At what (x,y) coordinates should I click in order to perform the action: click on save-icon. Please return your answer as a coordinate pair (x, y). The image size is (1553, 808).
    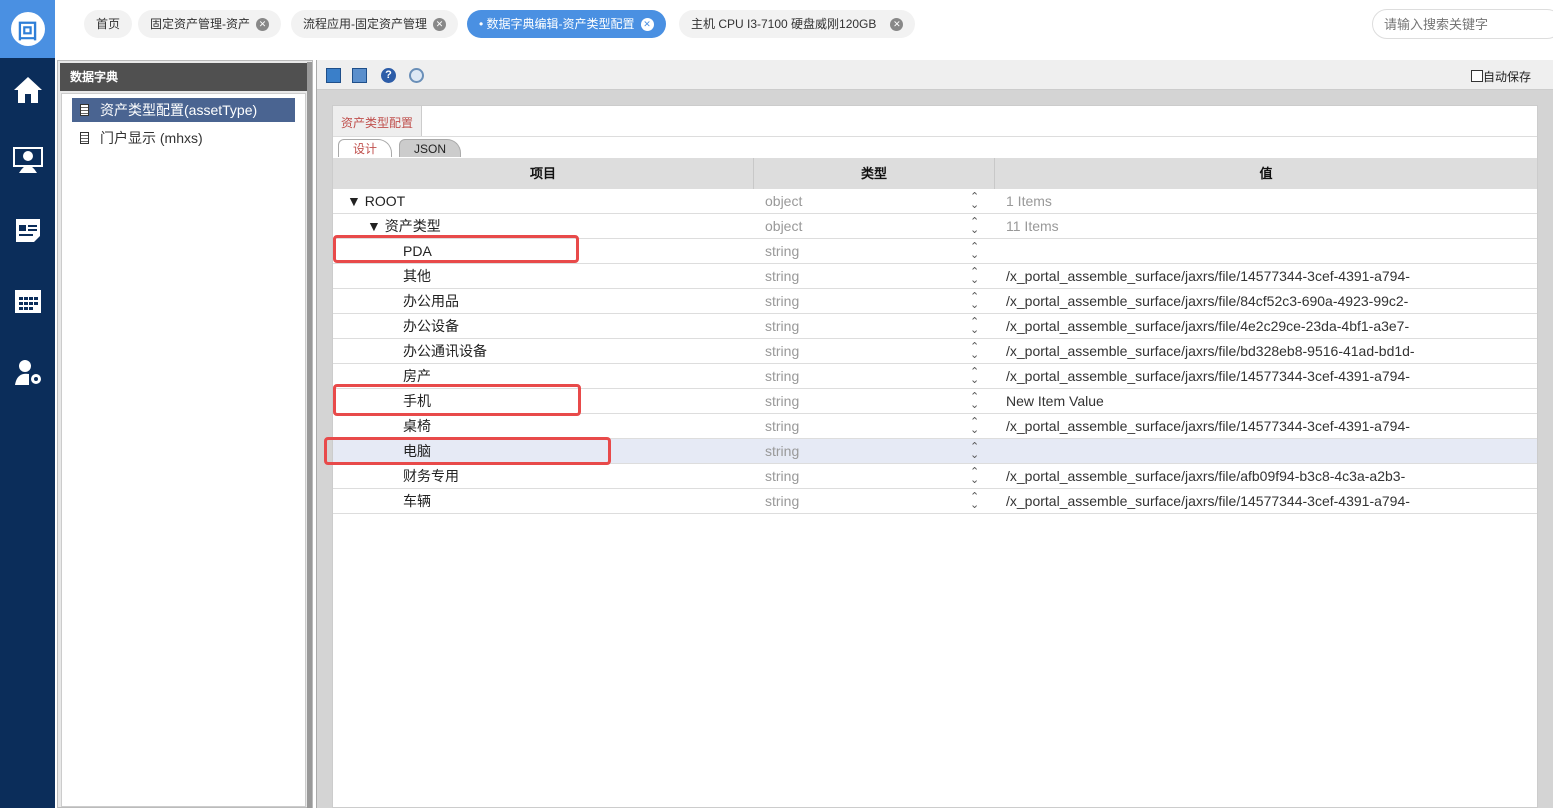
    Looking at the image, I should click on (333, 75).